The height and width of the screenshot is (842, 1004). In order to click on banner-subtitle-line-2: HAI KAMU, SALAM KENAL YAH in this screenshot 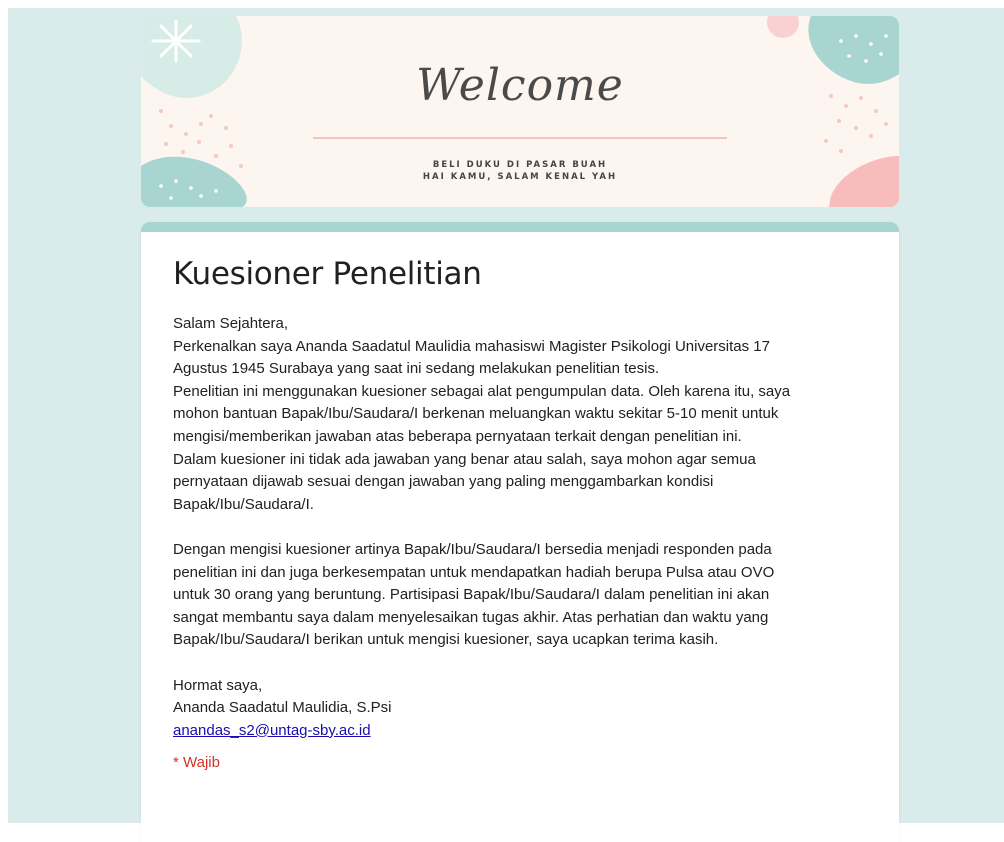, I will do `click(520, 177)`.